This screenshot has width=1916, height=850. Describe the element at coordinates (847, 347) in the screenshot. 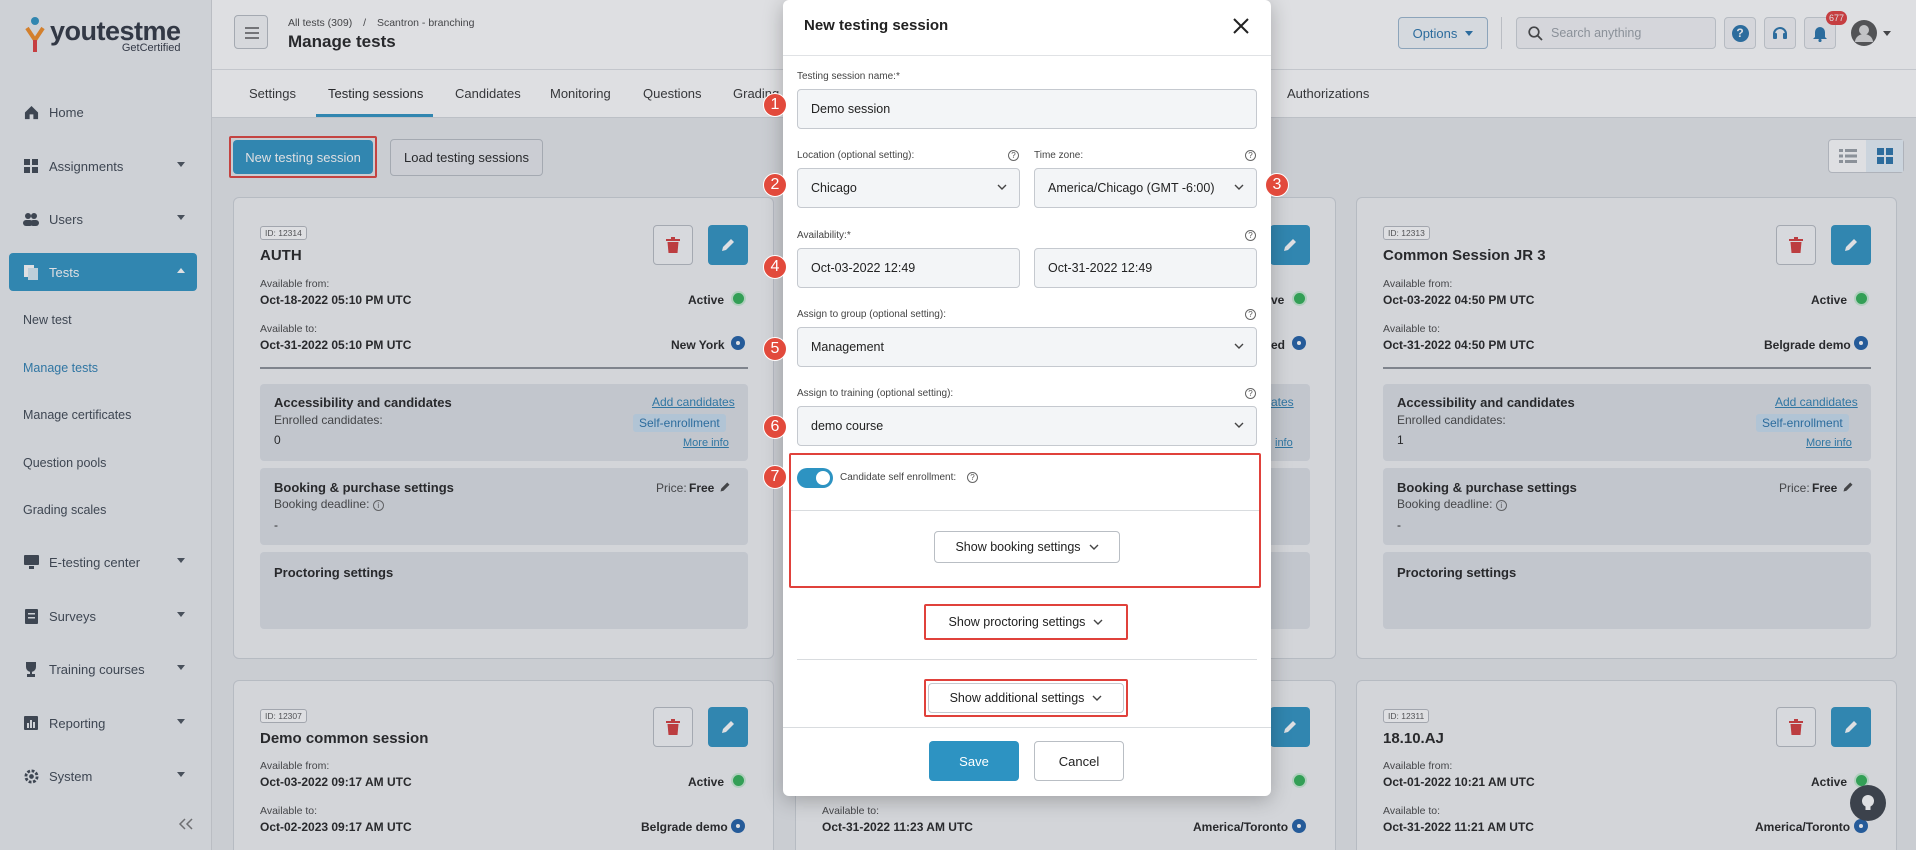

I see `group-value: Management` at that location.